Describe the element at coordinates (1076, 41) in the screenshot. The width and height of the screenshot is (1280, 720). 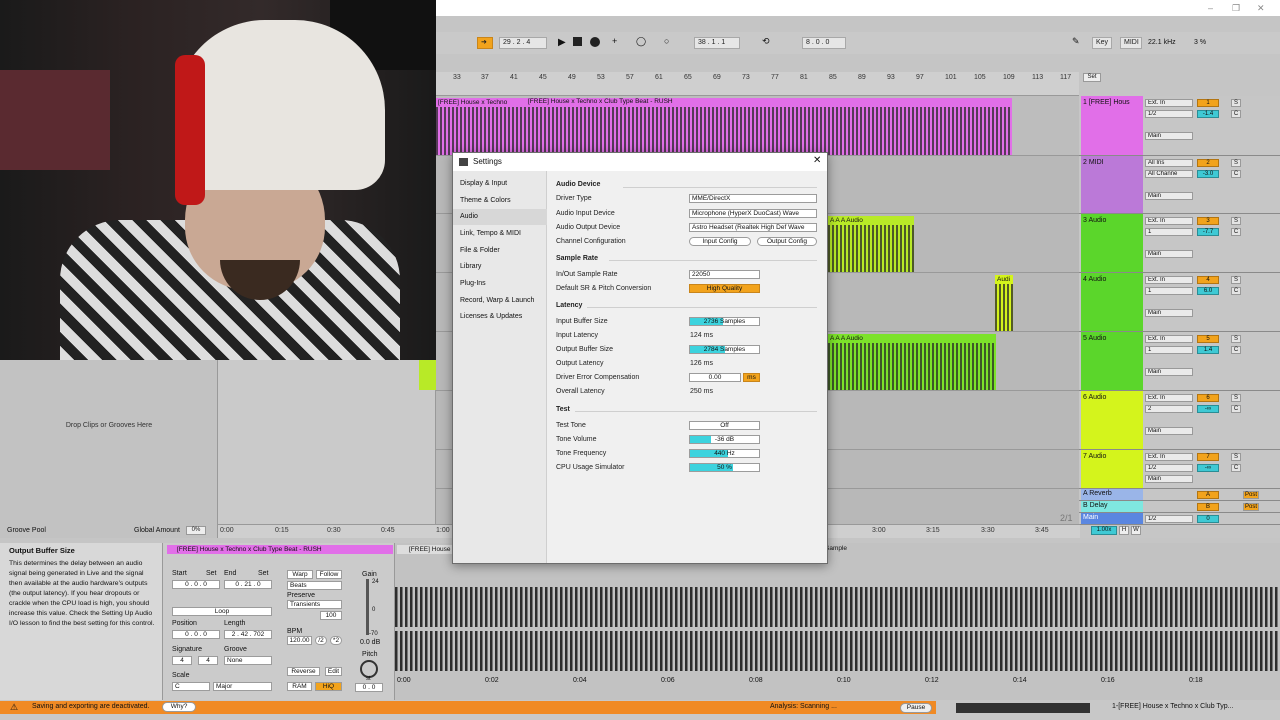
I see `draw-mode-icon: ✎` at that location.